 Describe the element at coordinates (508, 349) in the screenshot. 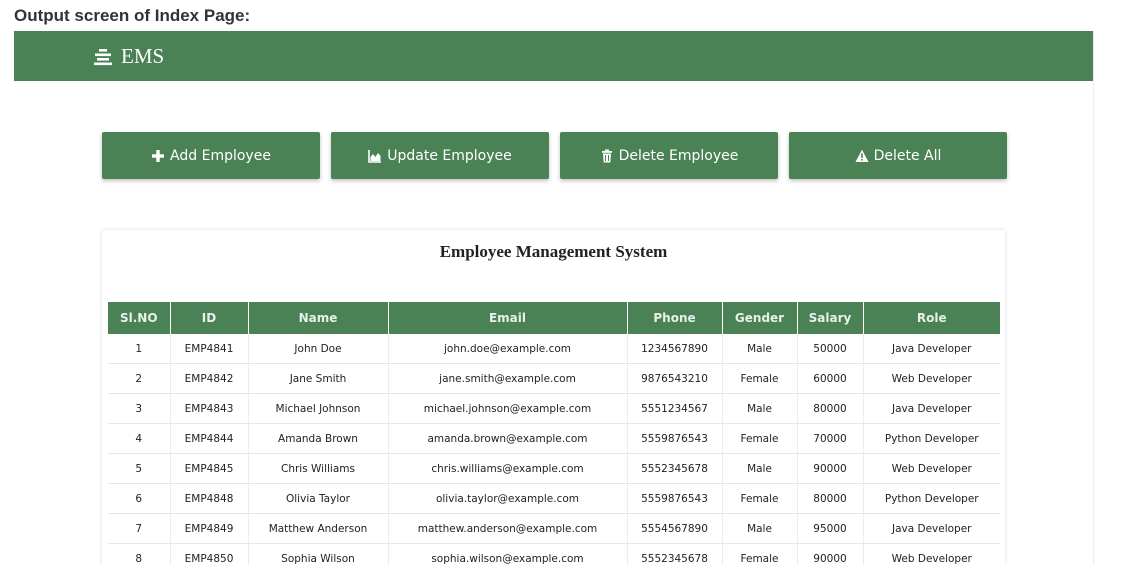

I see `cell-email: john.doe@example.com` at that location.